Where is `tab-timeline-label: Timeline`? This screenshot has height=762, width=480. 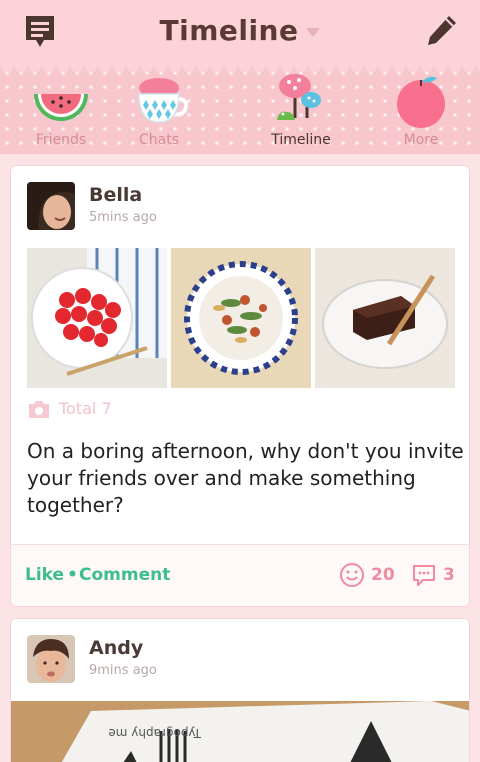
tab-timeline-label: Timeline is located at coordinates (301, 140).